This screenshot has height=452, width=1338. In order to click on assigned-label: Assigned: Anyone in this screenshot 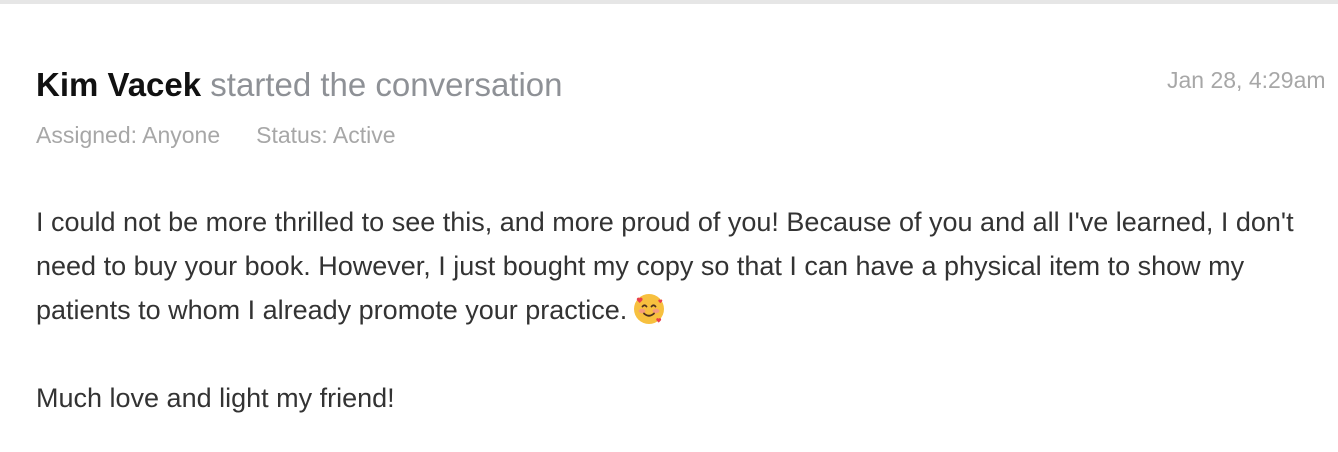, I will do `click(128, 135)`.